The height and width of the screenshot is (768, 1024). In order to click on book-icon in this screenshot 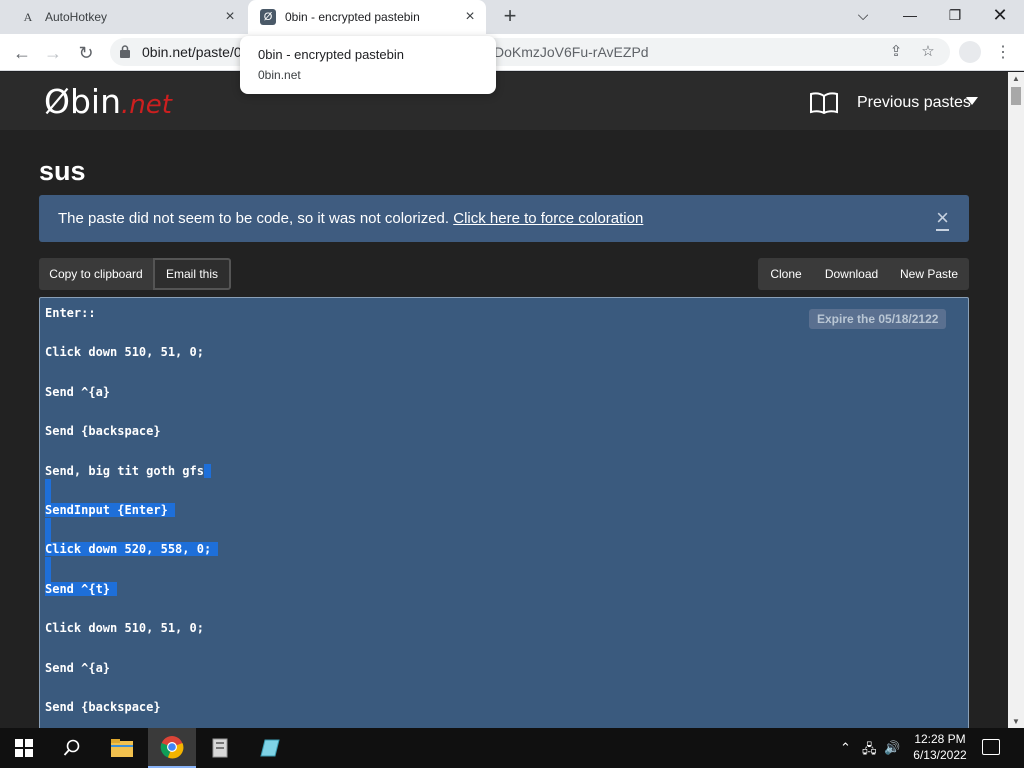, I will do `click(824, 103)`.